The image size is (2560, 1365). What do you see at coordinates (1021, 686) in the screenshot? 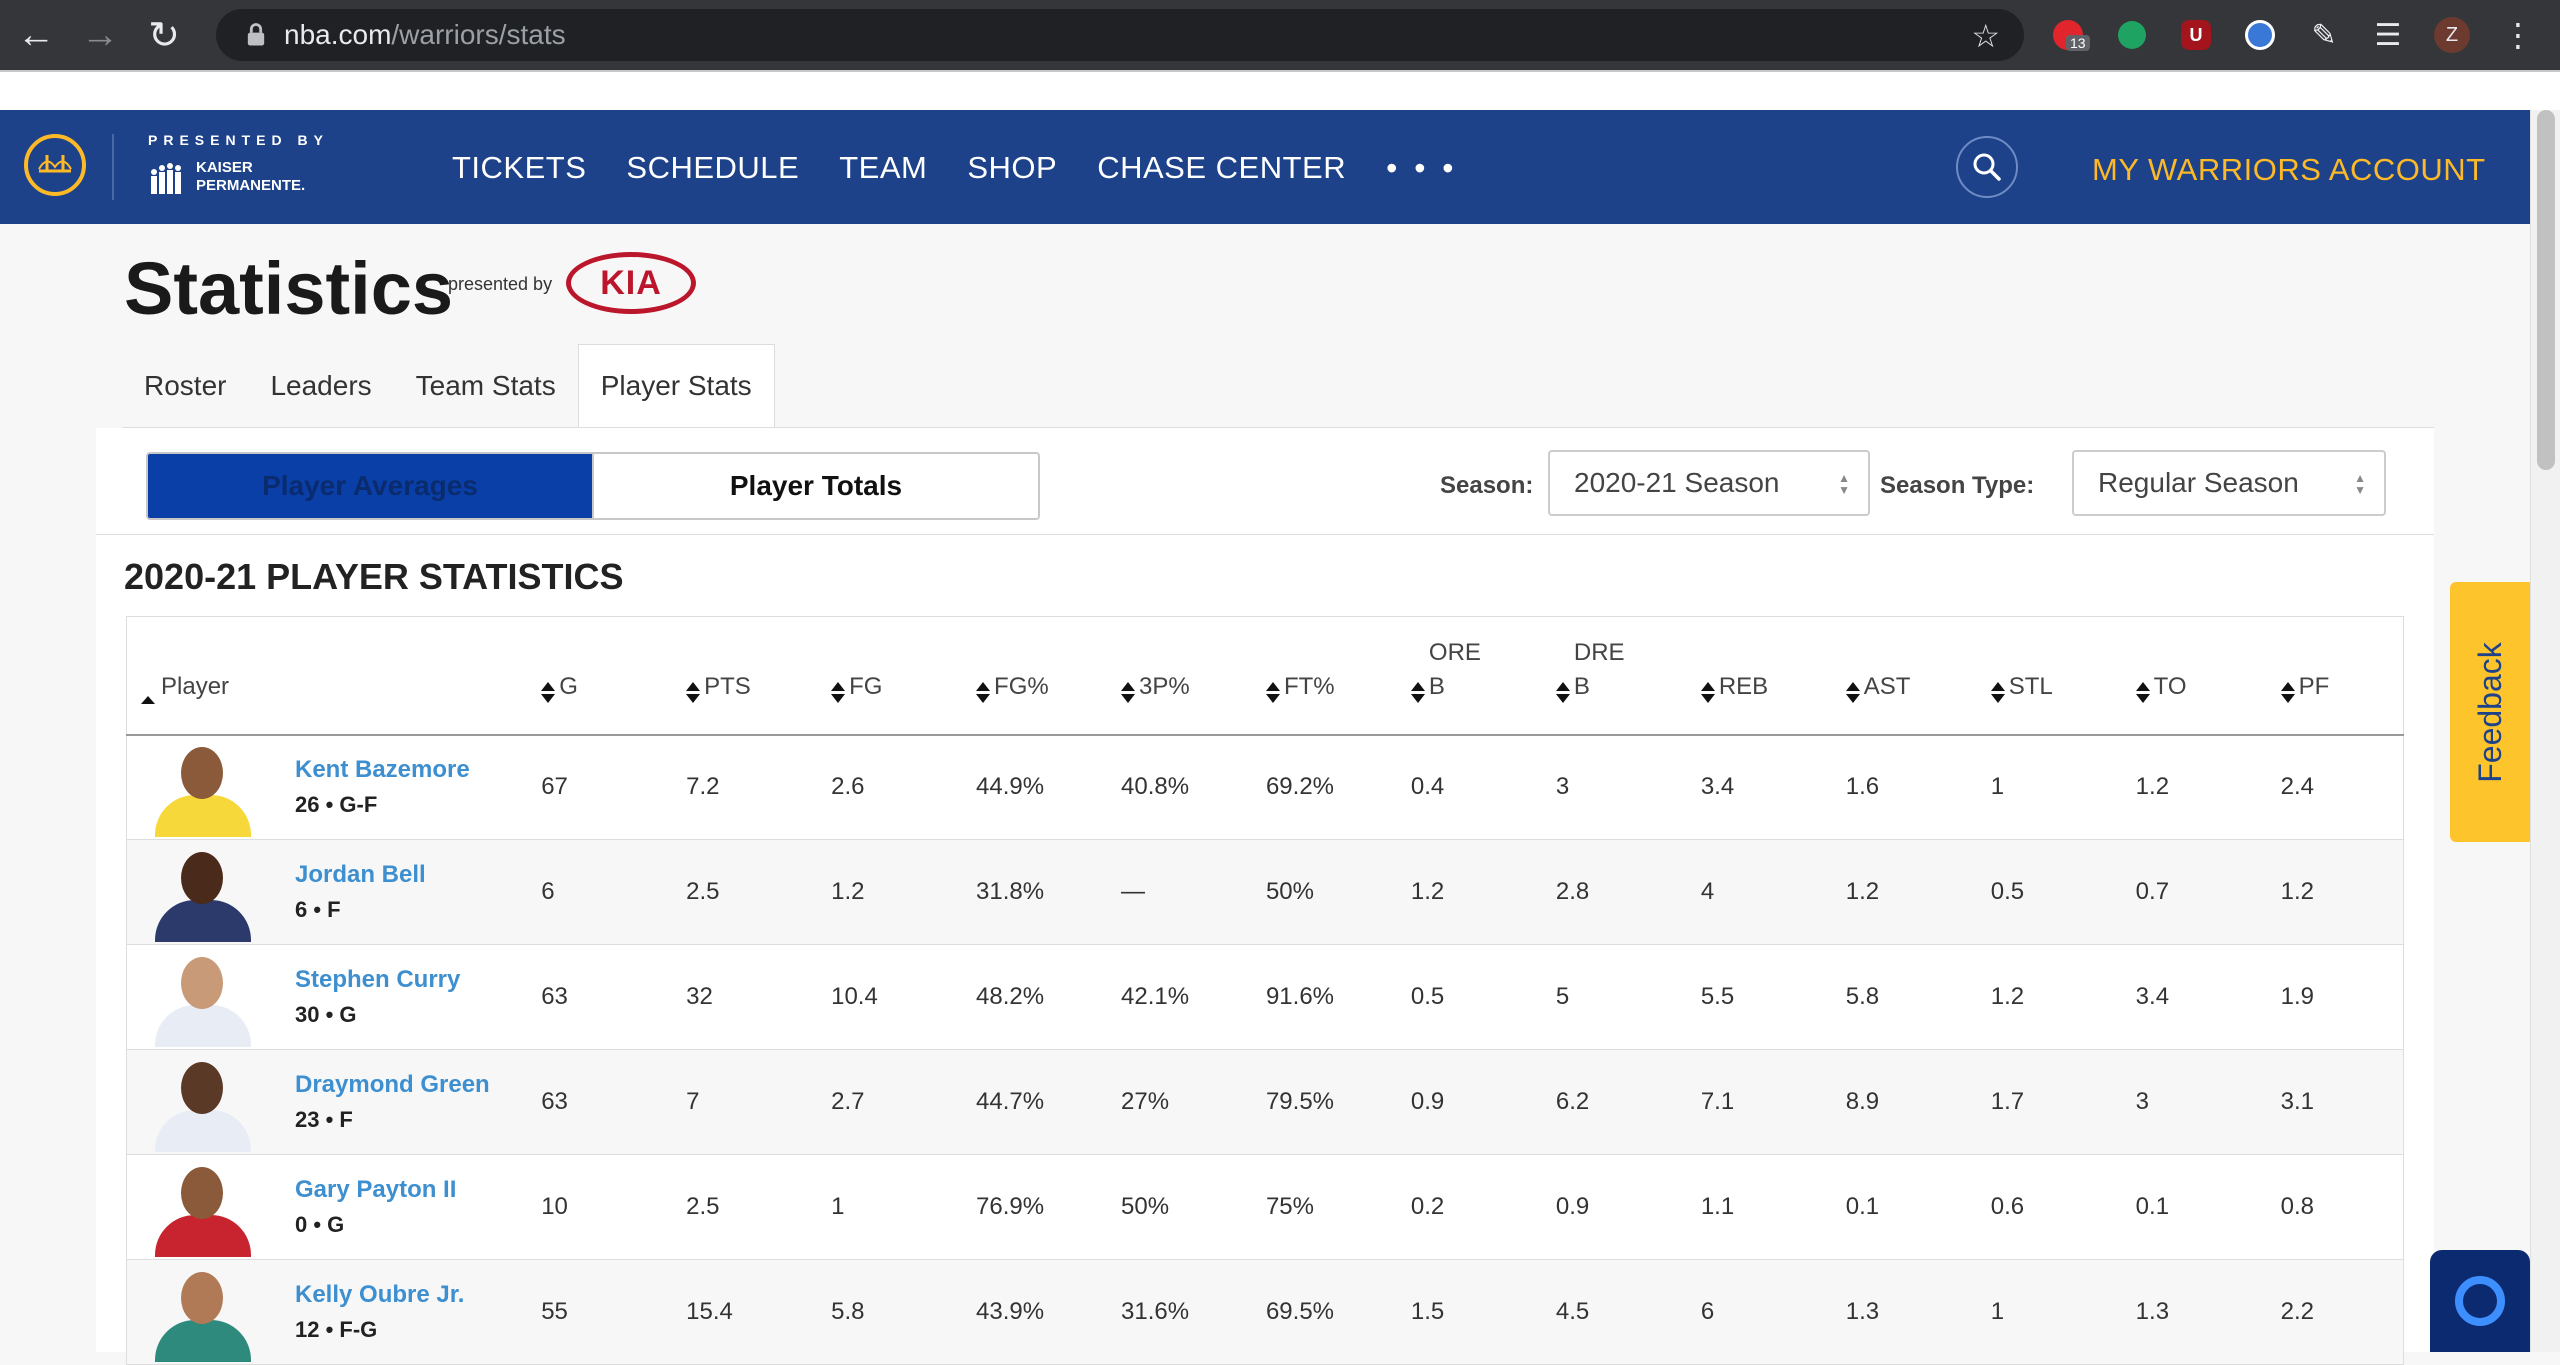
I see `column-label: FG%` at bounding box center [1021, 686].